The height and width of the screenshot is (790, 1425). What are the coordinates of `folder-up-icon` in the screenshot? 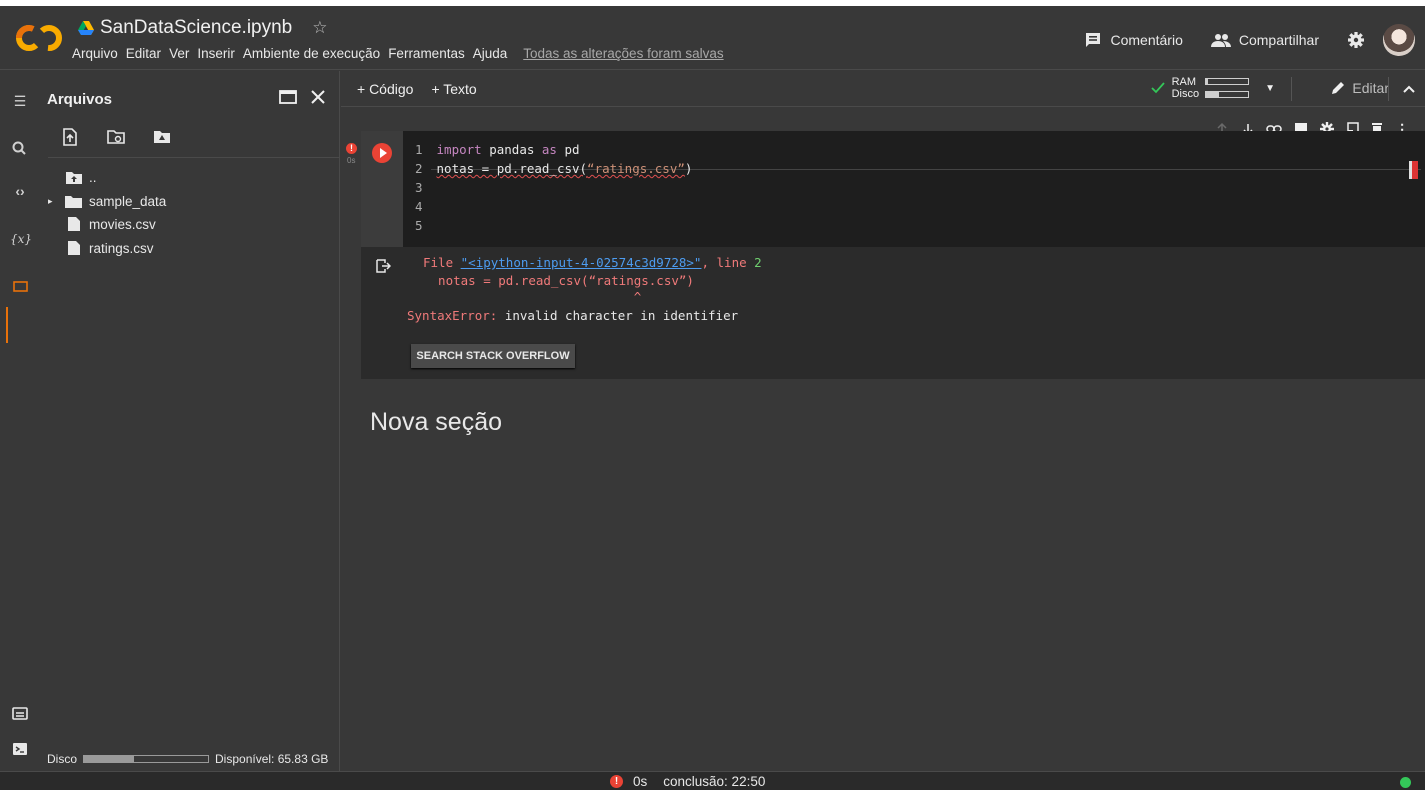 It's located at (74, 178).